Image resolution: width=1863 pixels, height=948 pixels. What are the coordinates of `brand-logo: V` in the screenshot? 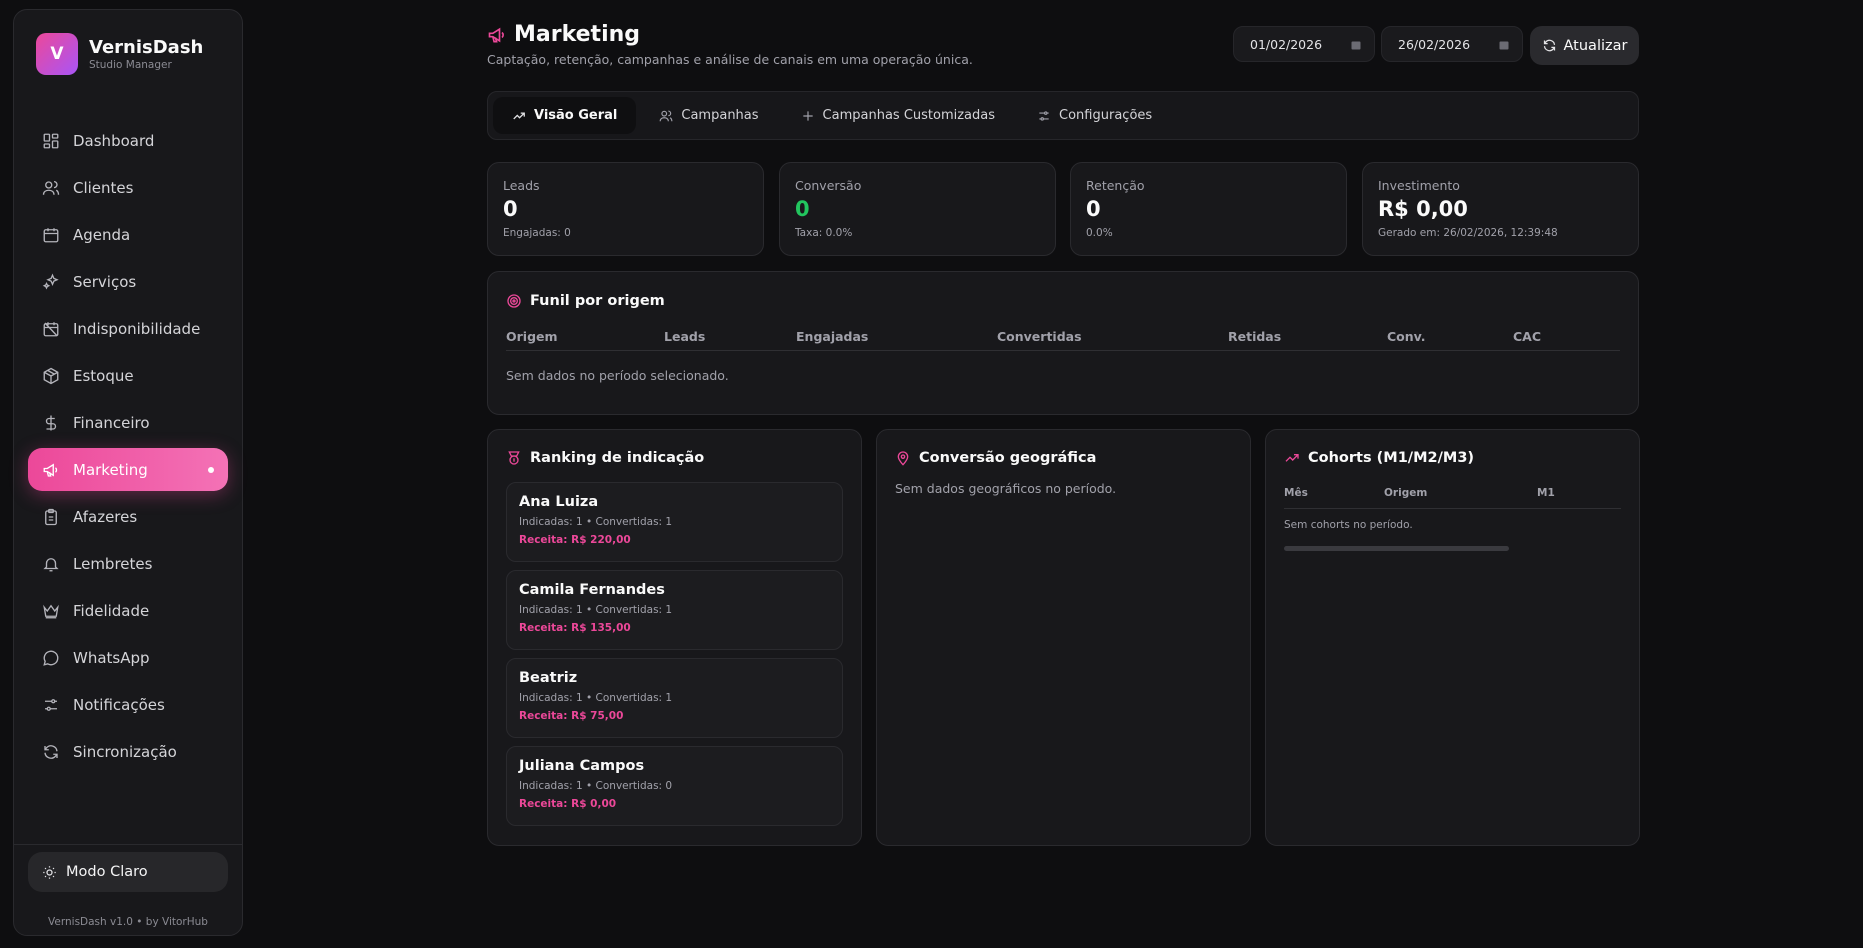 It's located at (57, 54).